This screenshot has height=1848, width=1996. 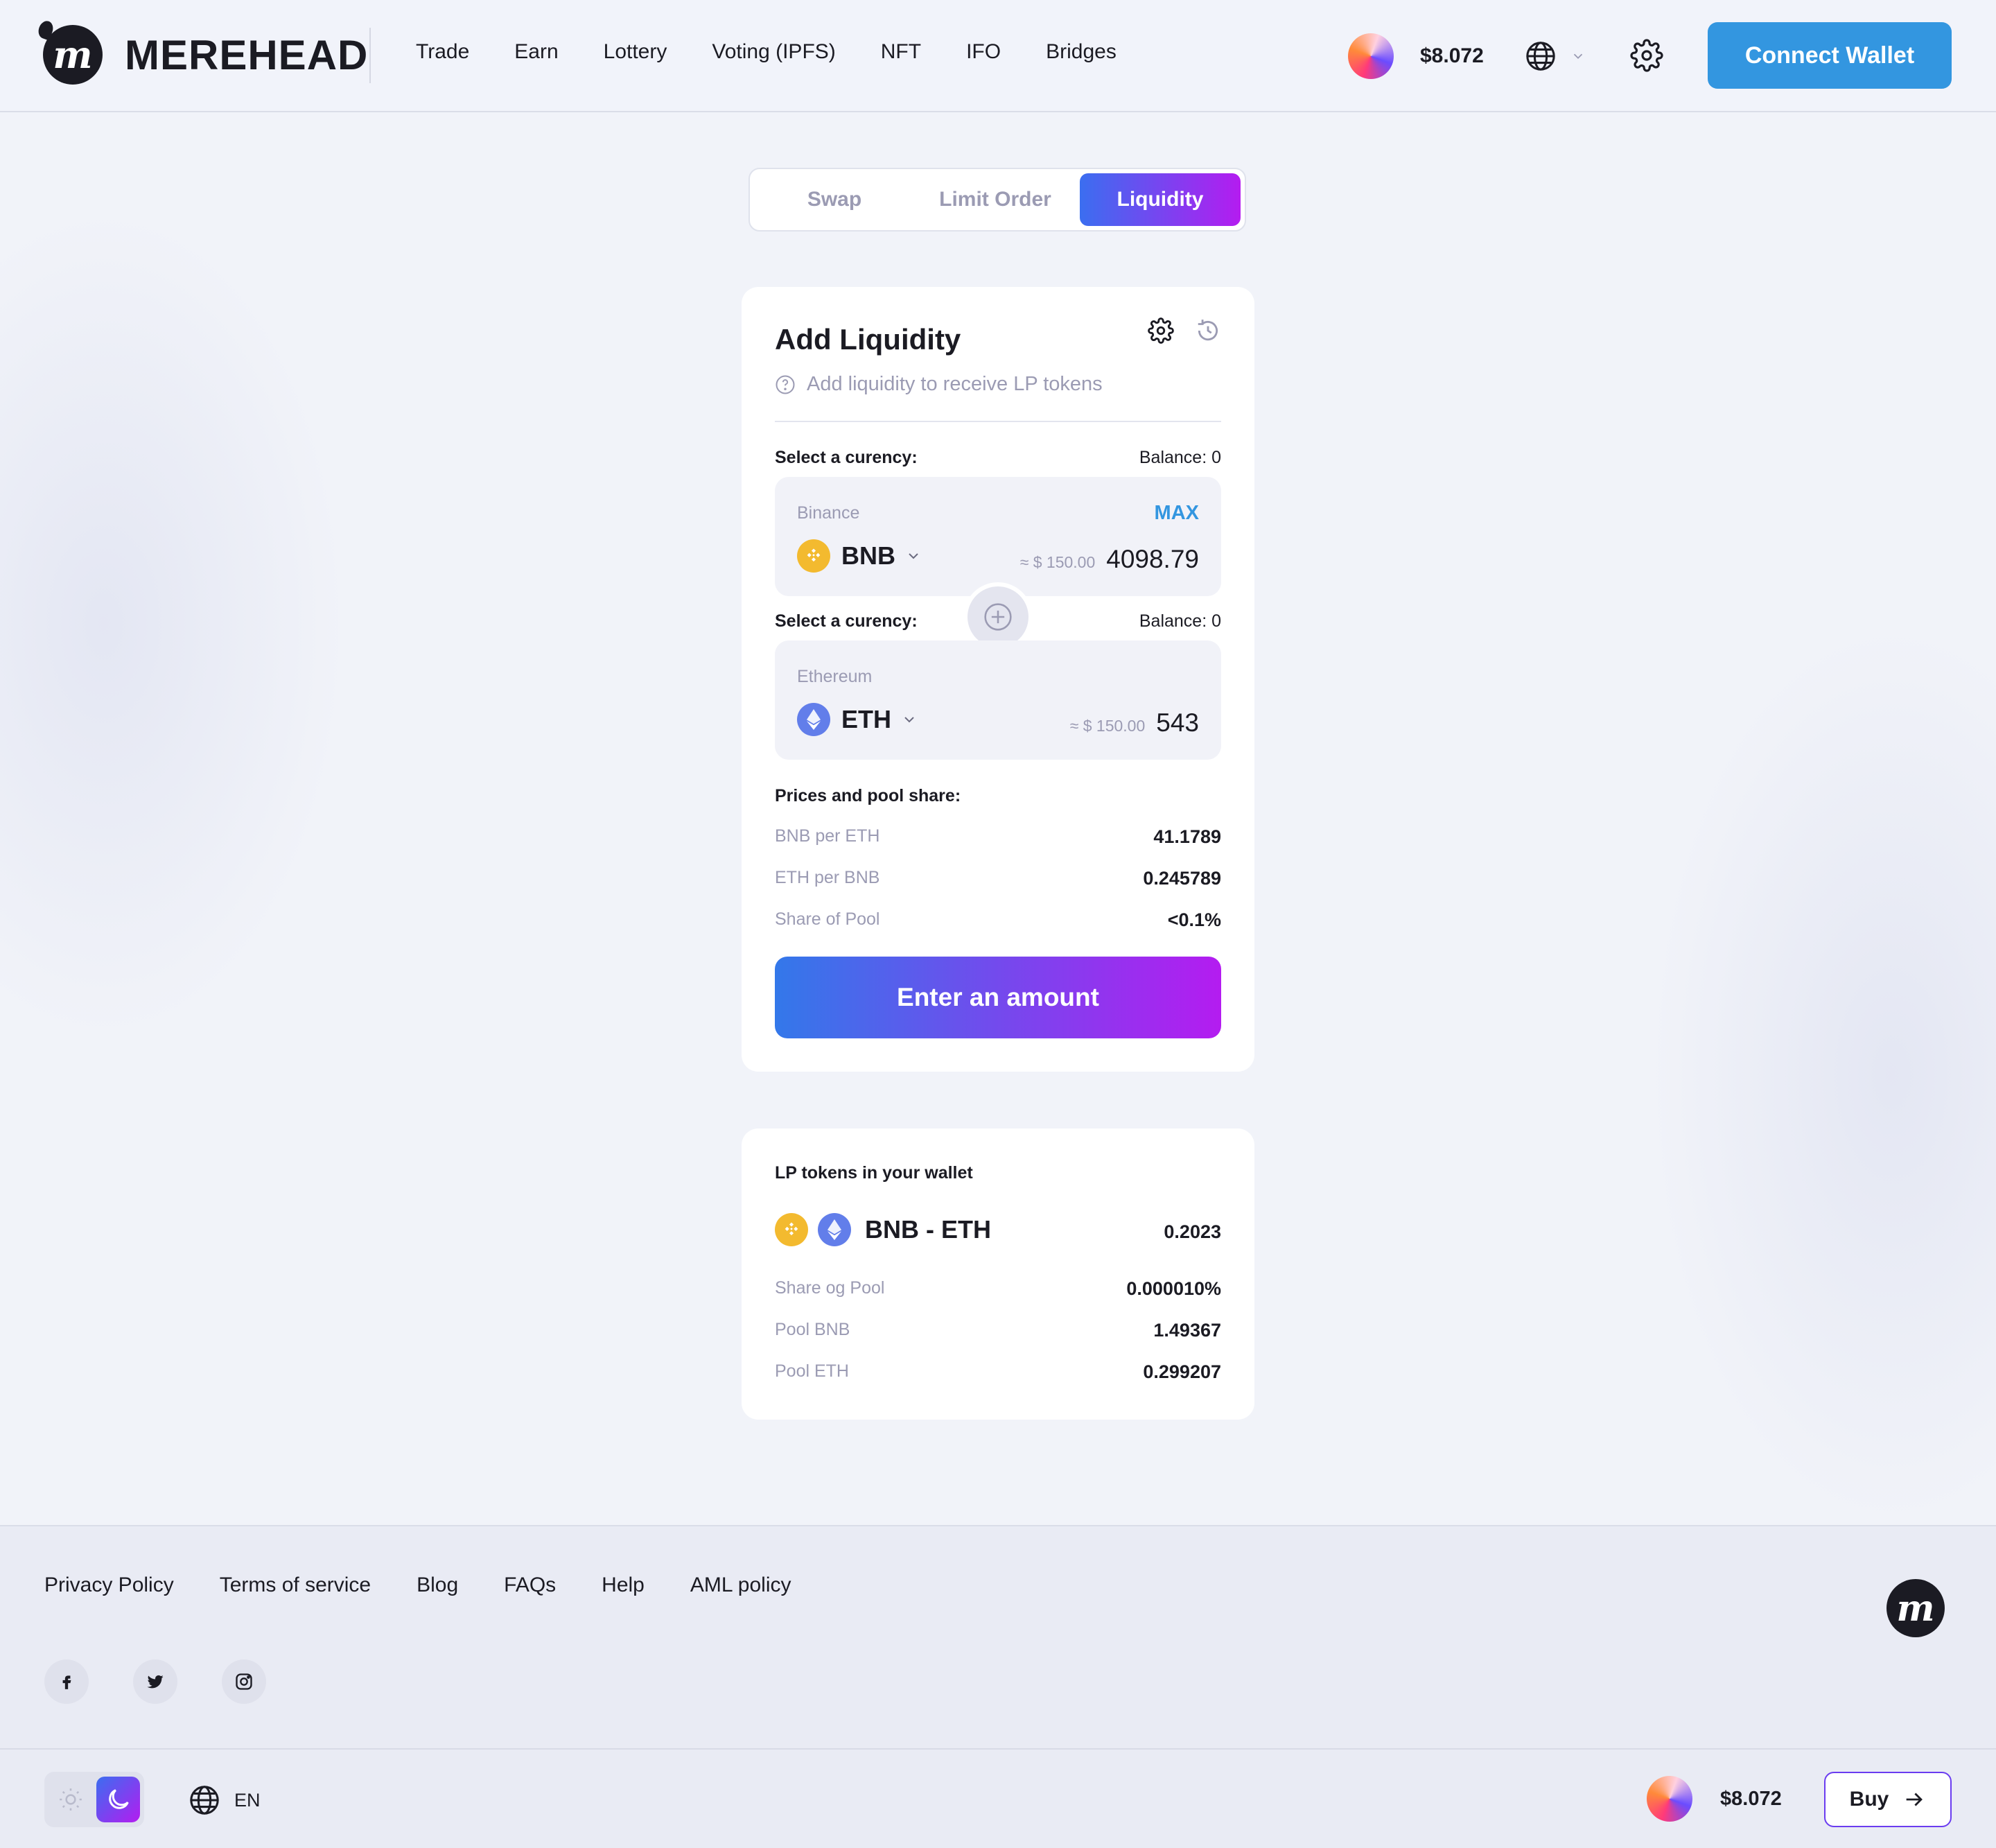 I want to click on enter-amount-button: Enter an amount, so click(x=998, y=998).